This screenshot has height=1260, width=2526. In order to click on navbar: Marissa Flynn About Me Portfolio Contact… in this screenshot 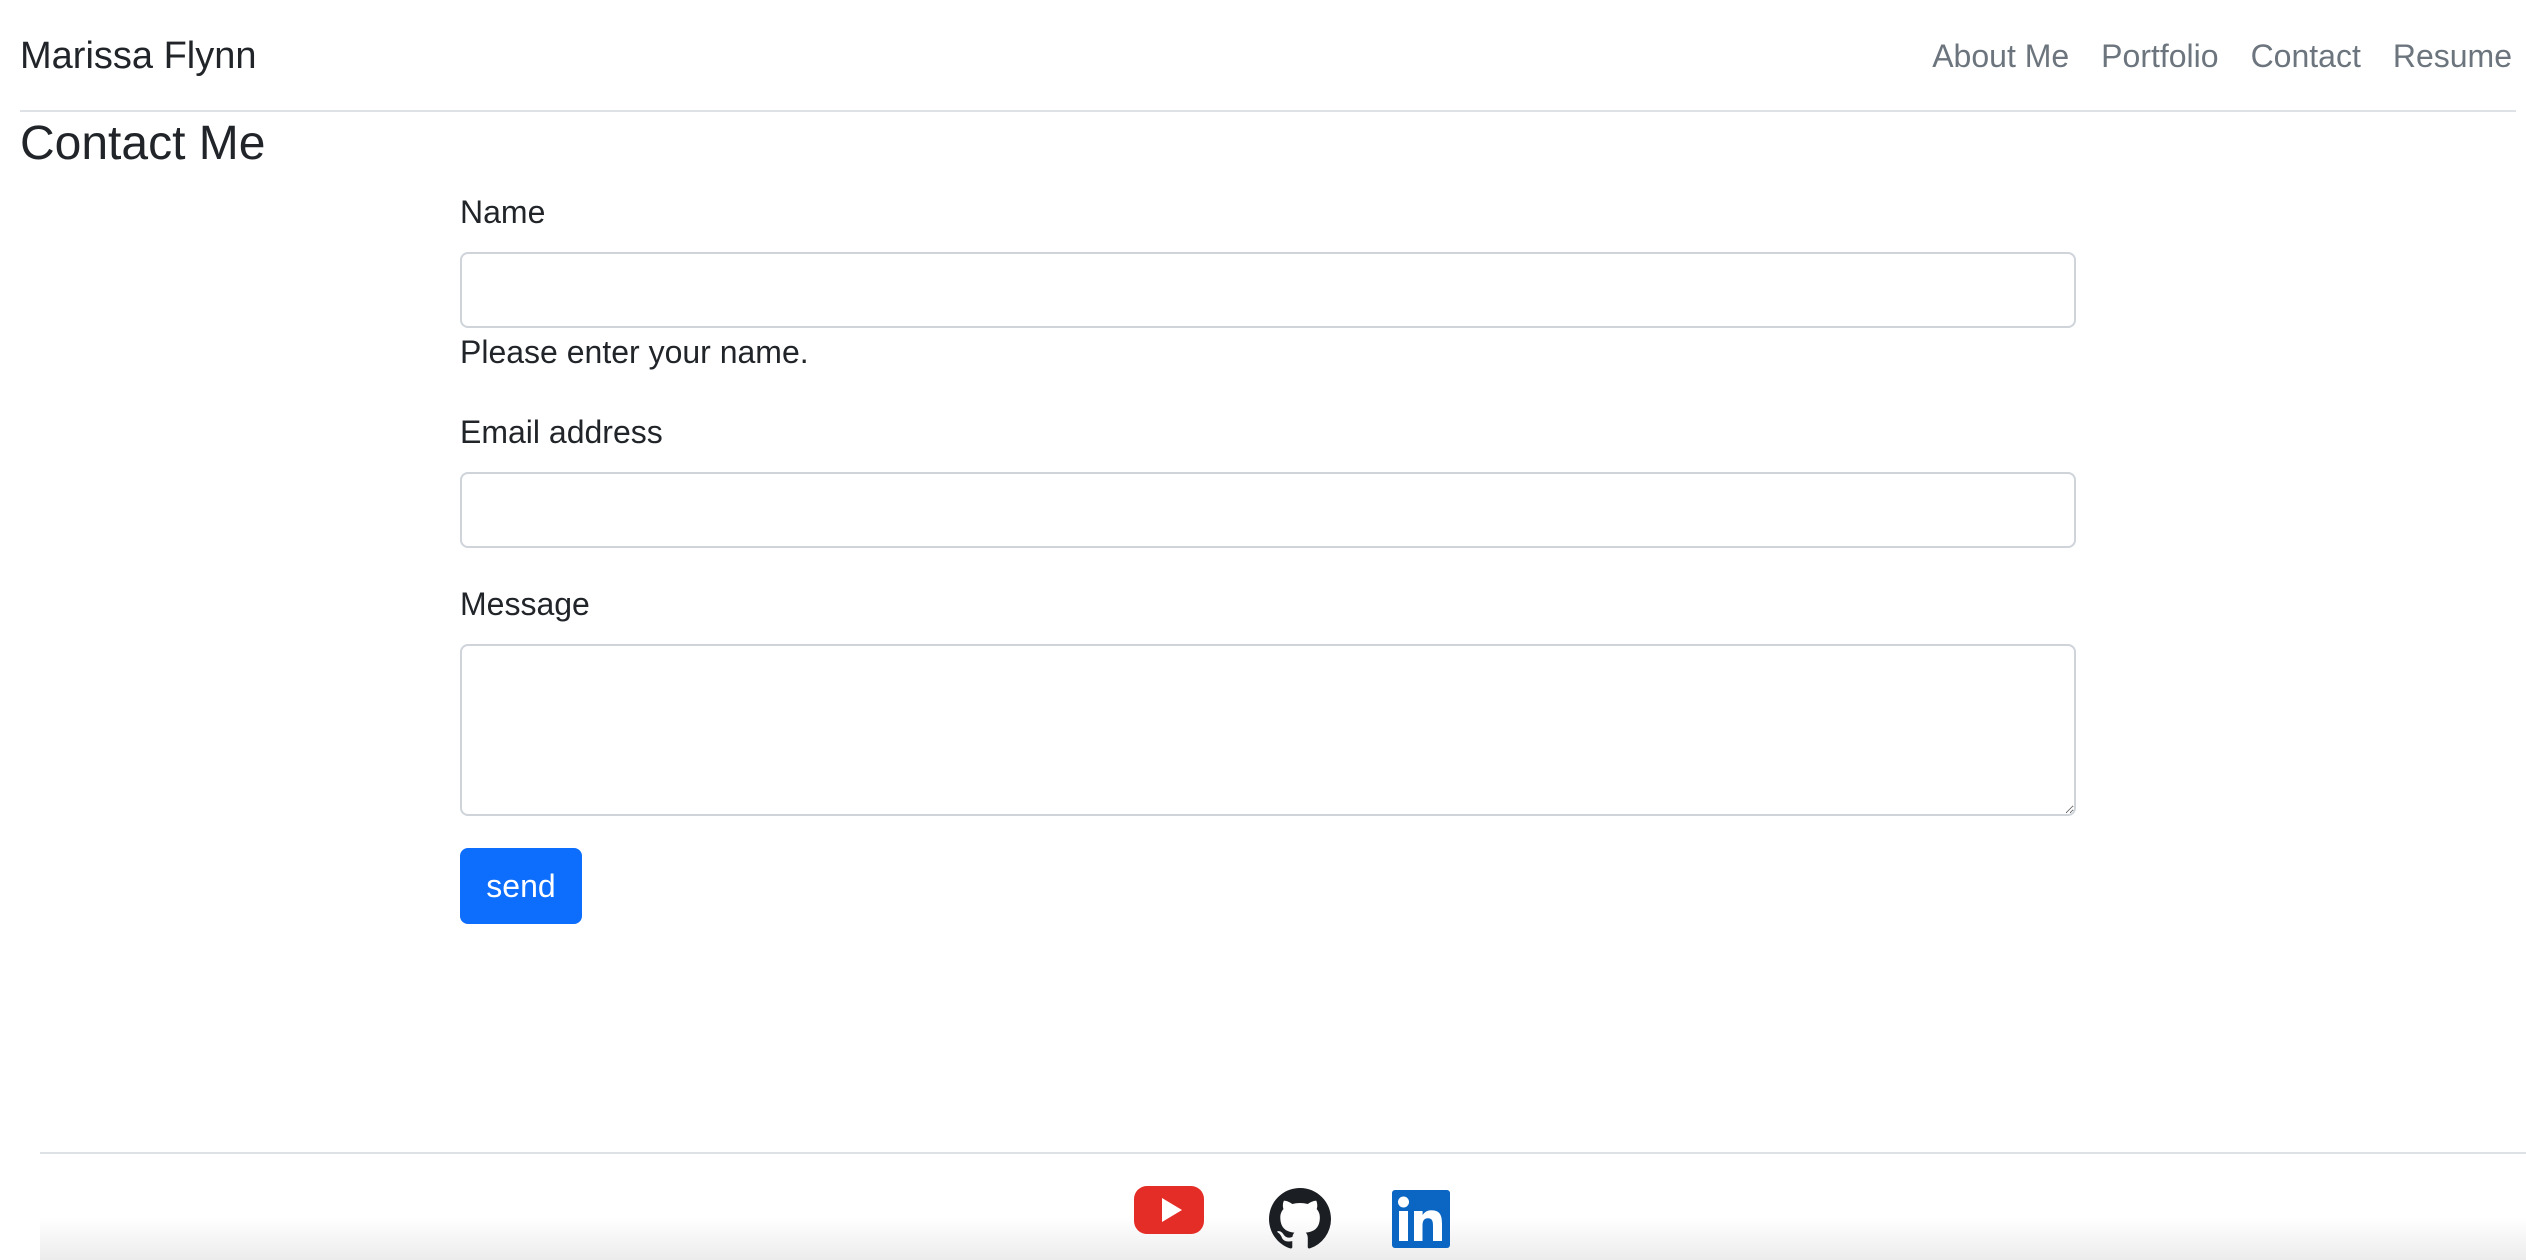, I will do `click(1268, 56)`.